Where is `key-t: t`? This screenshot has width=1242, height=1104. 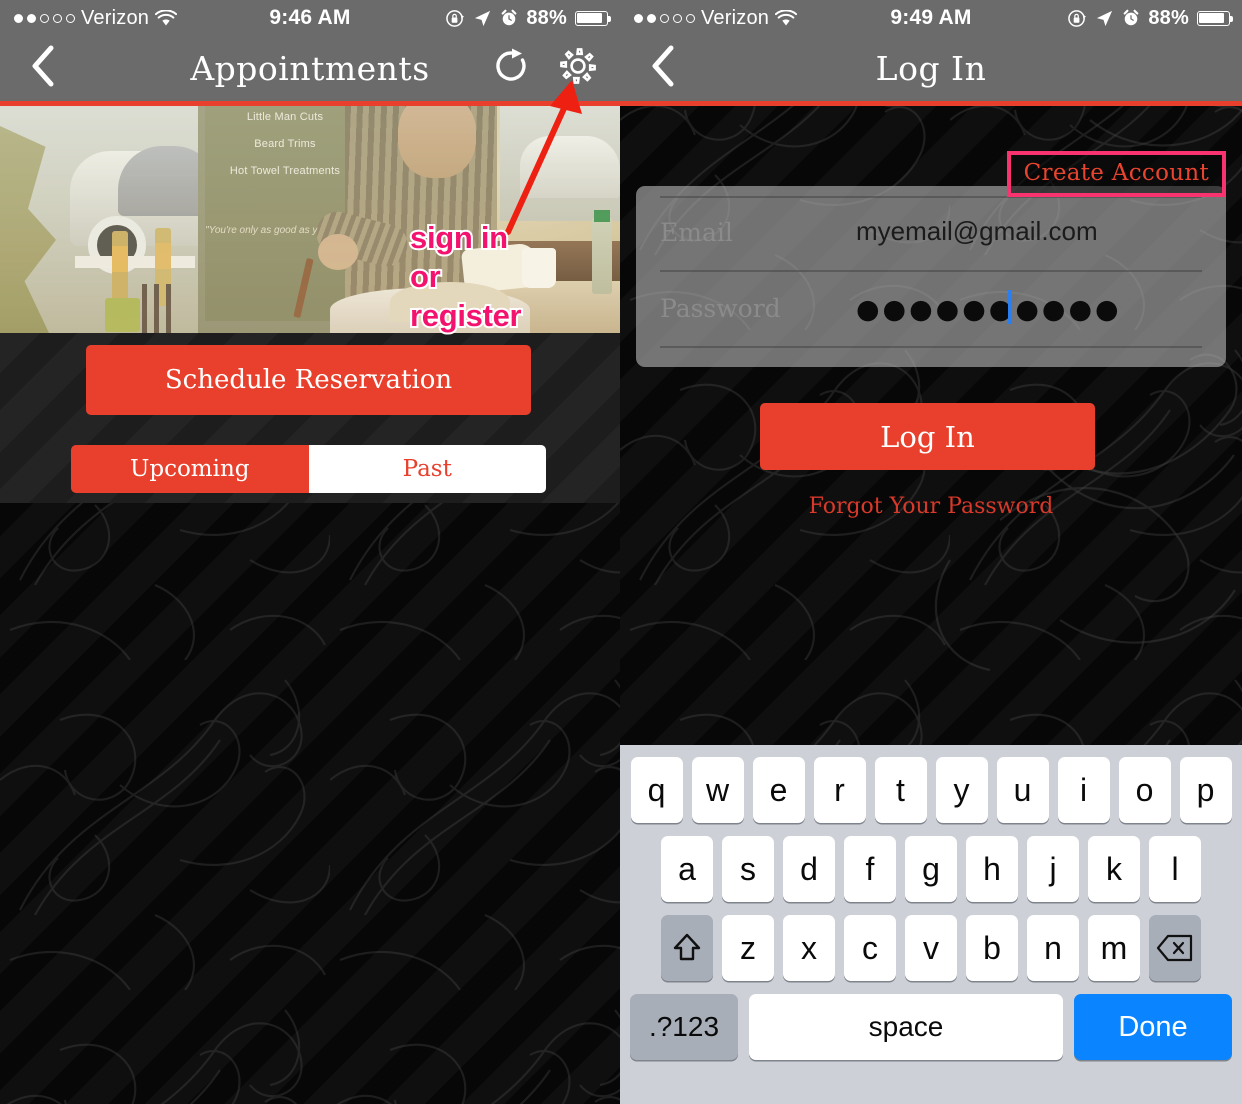 key-t: t is located at coordinates (900, 790).